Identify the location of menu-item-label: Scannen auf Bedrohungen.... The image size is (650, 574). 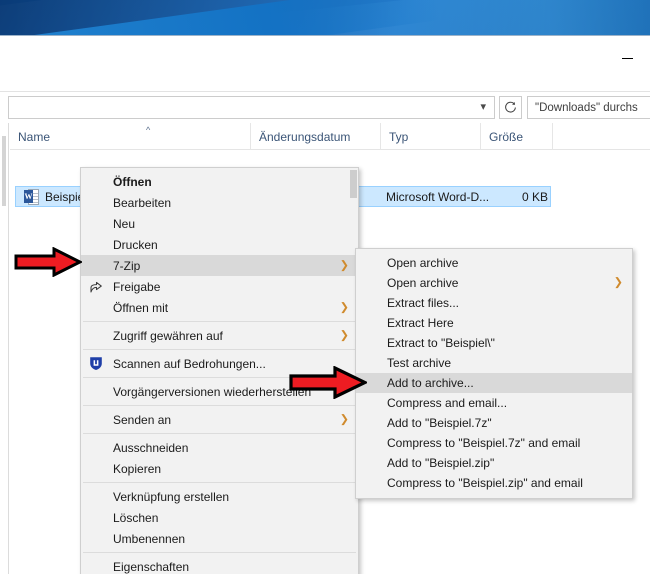
(189, 363).